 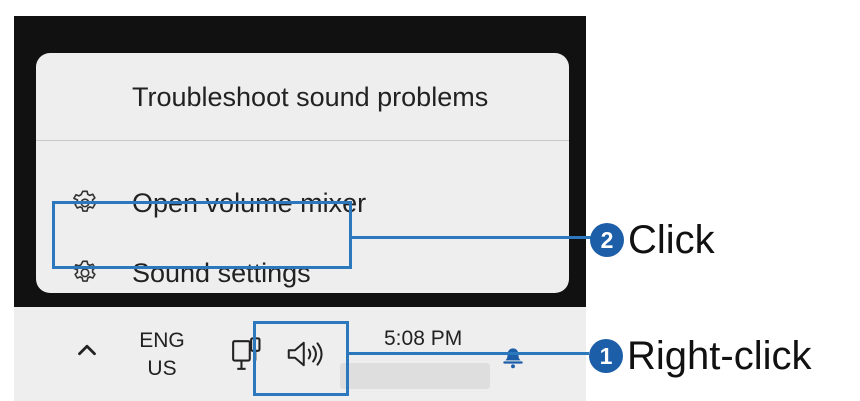 What do you see at coordinates (719, 355) in the screenshot?
I see `callout-label: Right-click` at bounding box center [719, 355].